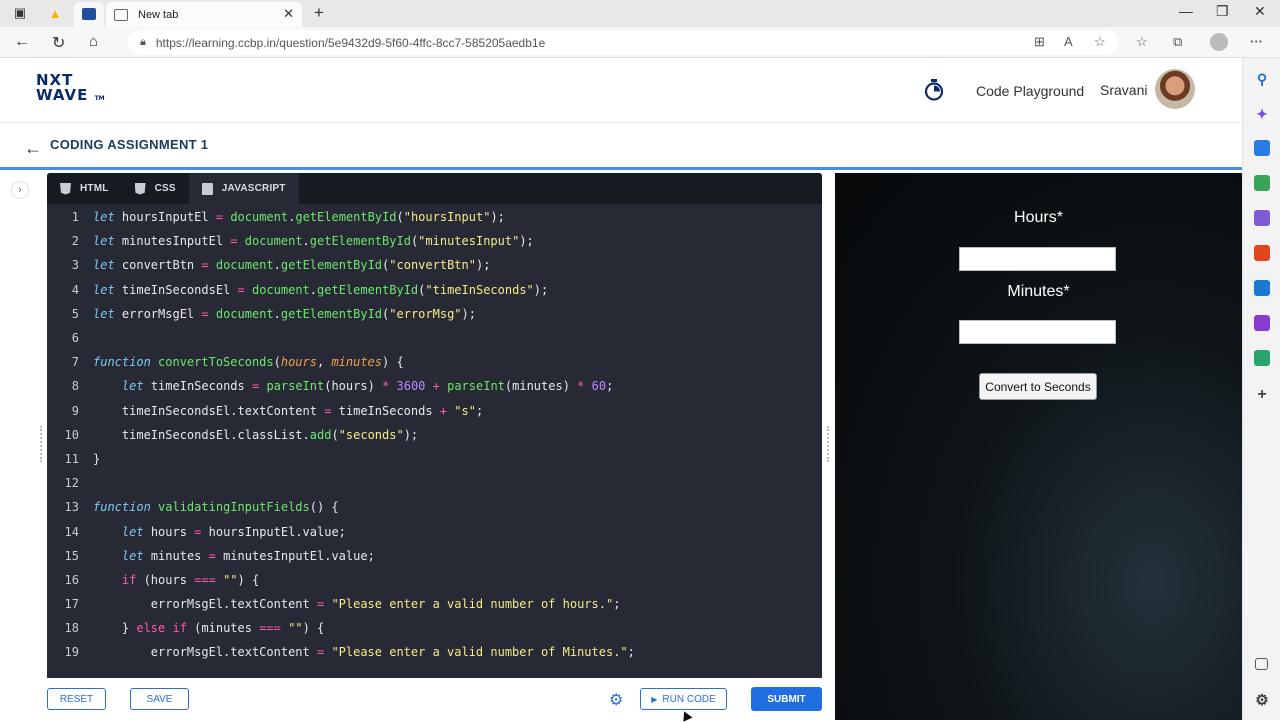 Image resolution: width=1280 pixels, height=722 pixels. I want to click on games-icon, so click(1262, 218).